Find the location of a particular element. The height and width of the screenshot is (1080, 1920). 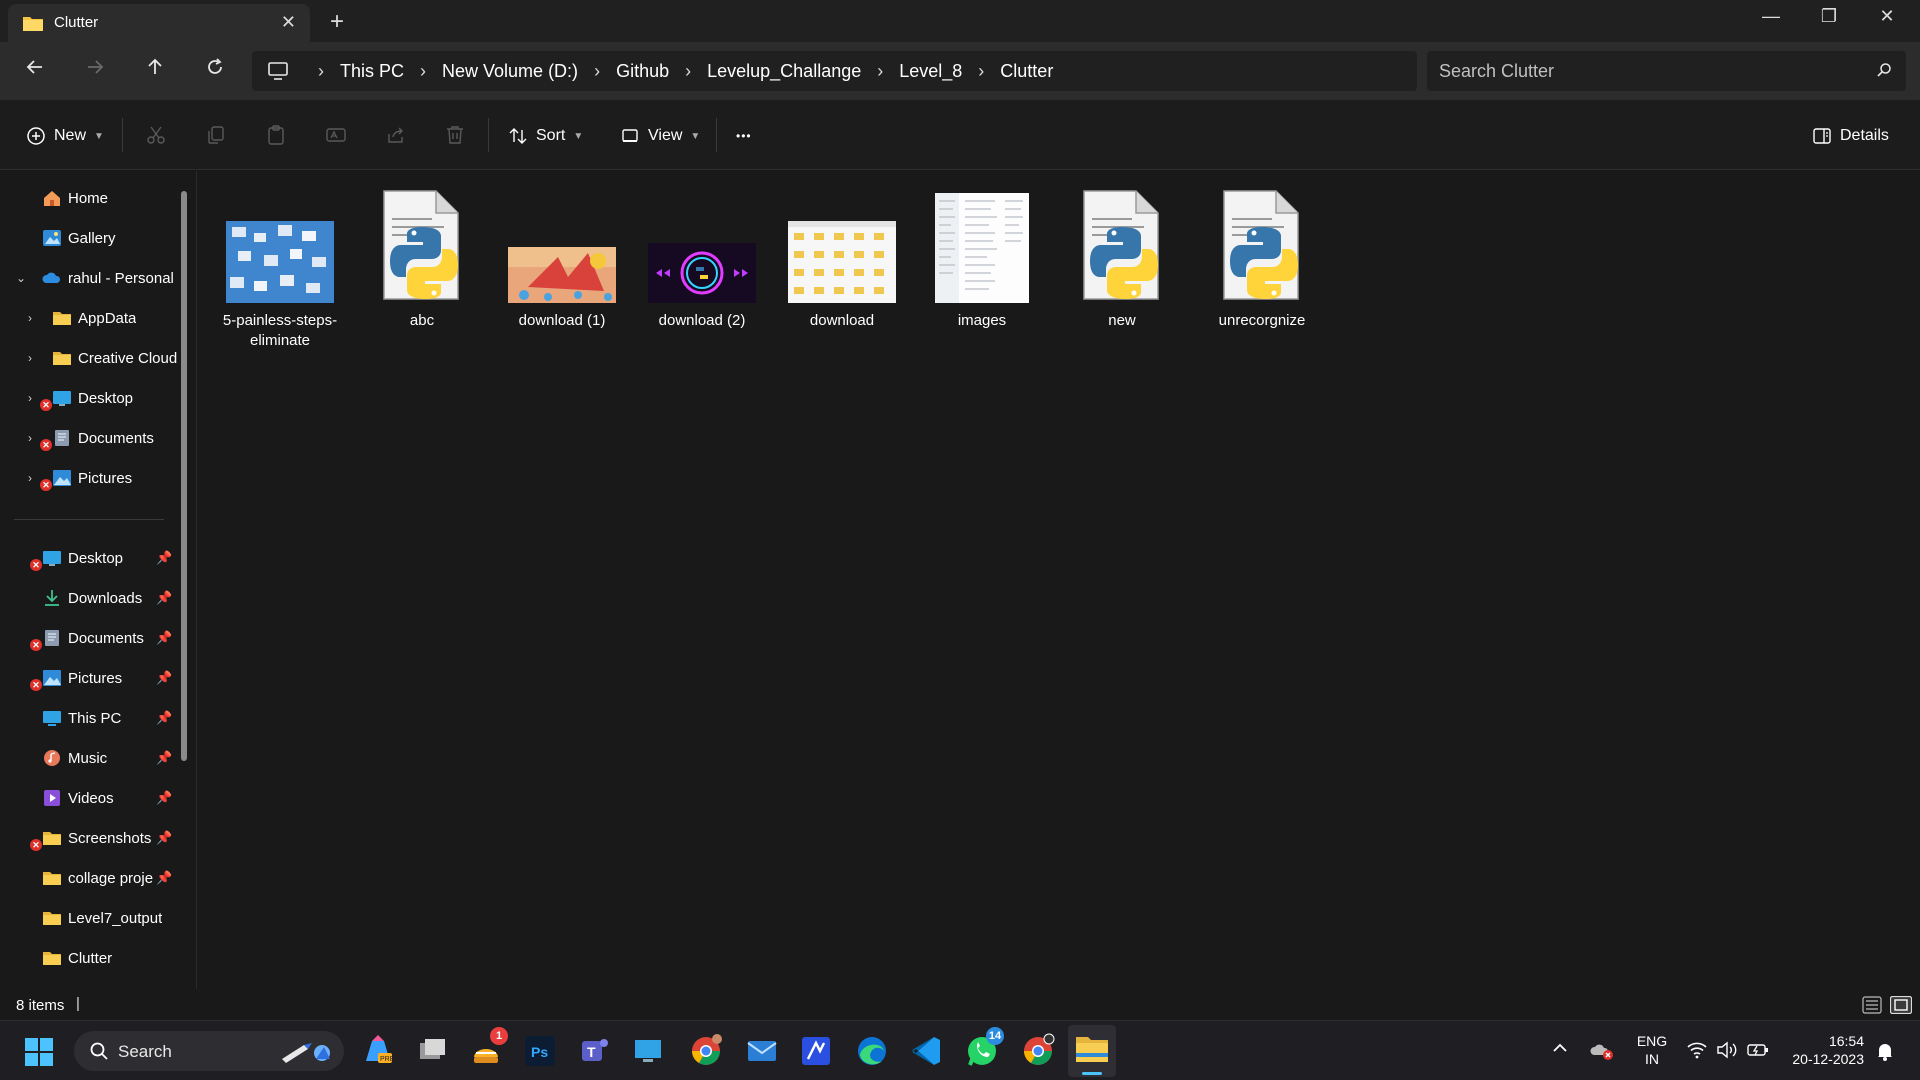

sidebar-item-this-pc: This PC 📌 is located at coordinates (90, 718).